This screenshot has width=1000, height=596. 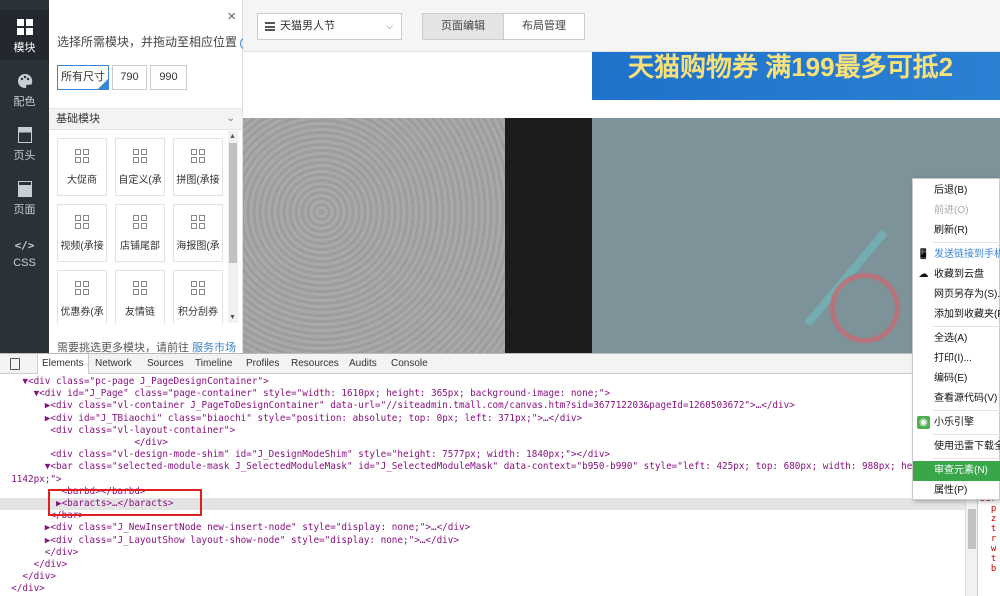 I want to click on scroll-up-icon: ▲, so click(x=232, y=136).